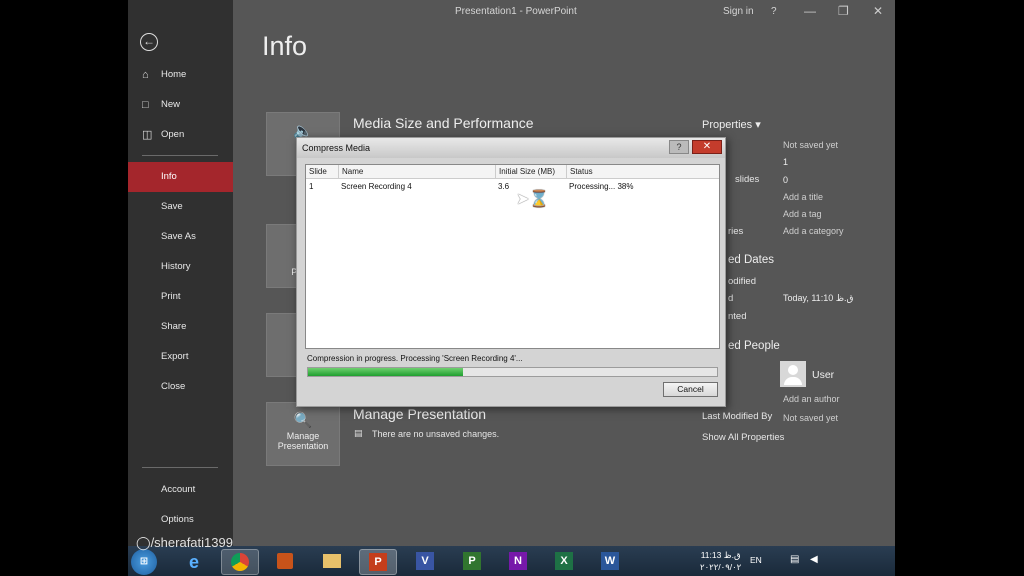  What do you see at coordinates (531, 172) in the screenshot?
I see `column-header-size: Initial Size (MB)` at bounding box center [531, 172].